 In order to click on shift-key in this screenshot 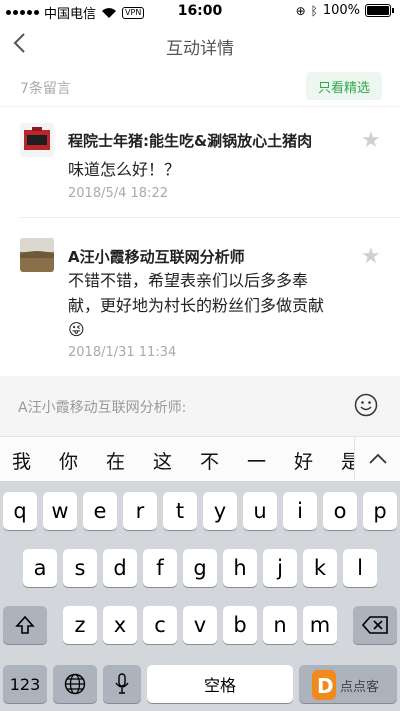, I will do `click(25, 625)`.